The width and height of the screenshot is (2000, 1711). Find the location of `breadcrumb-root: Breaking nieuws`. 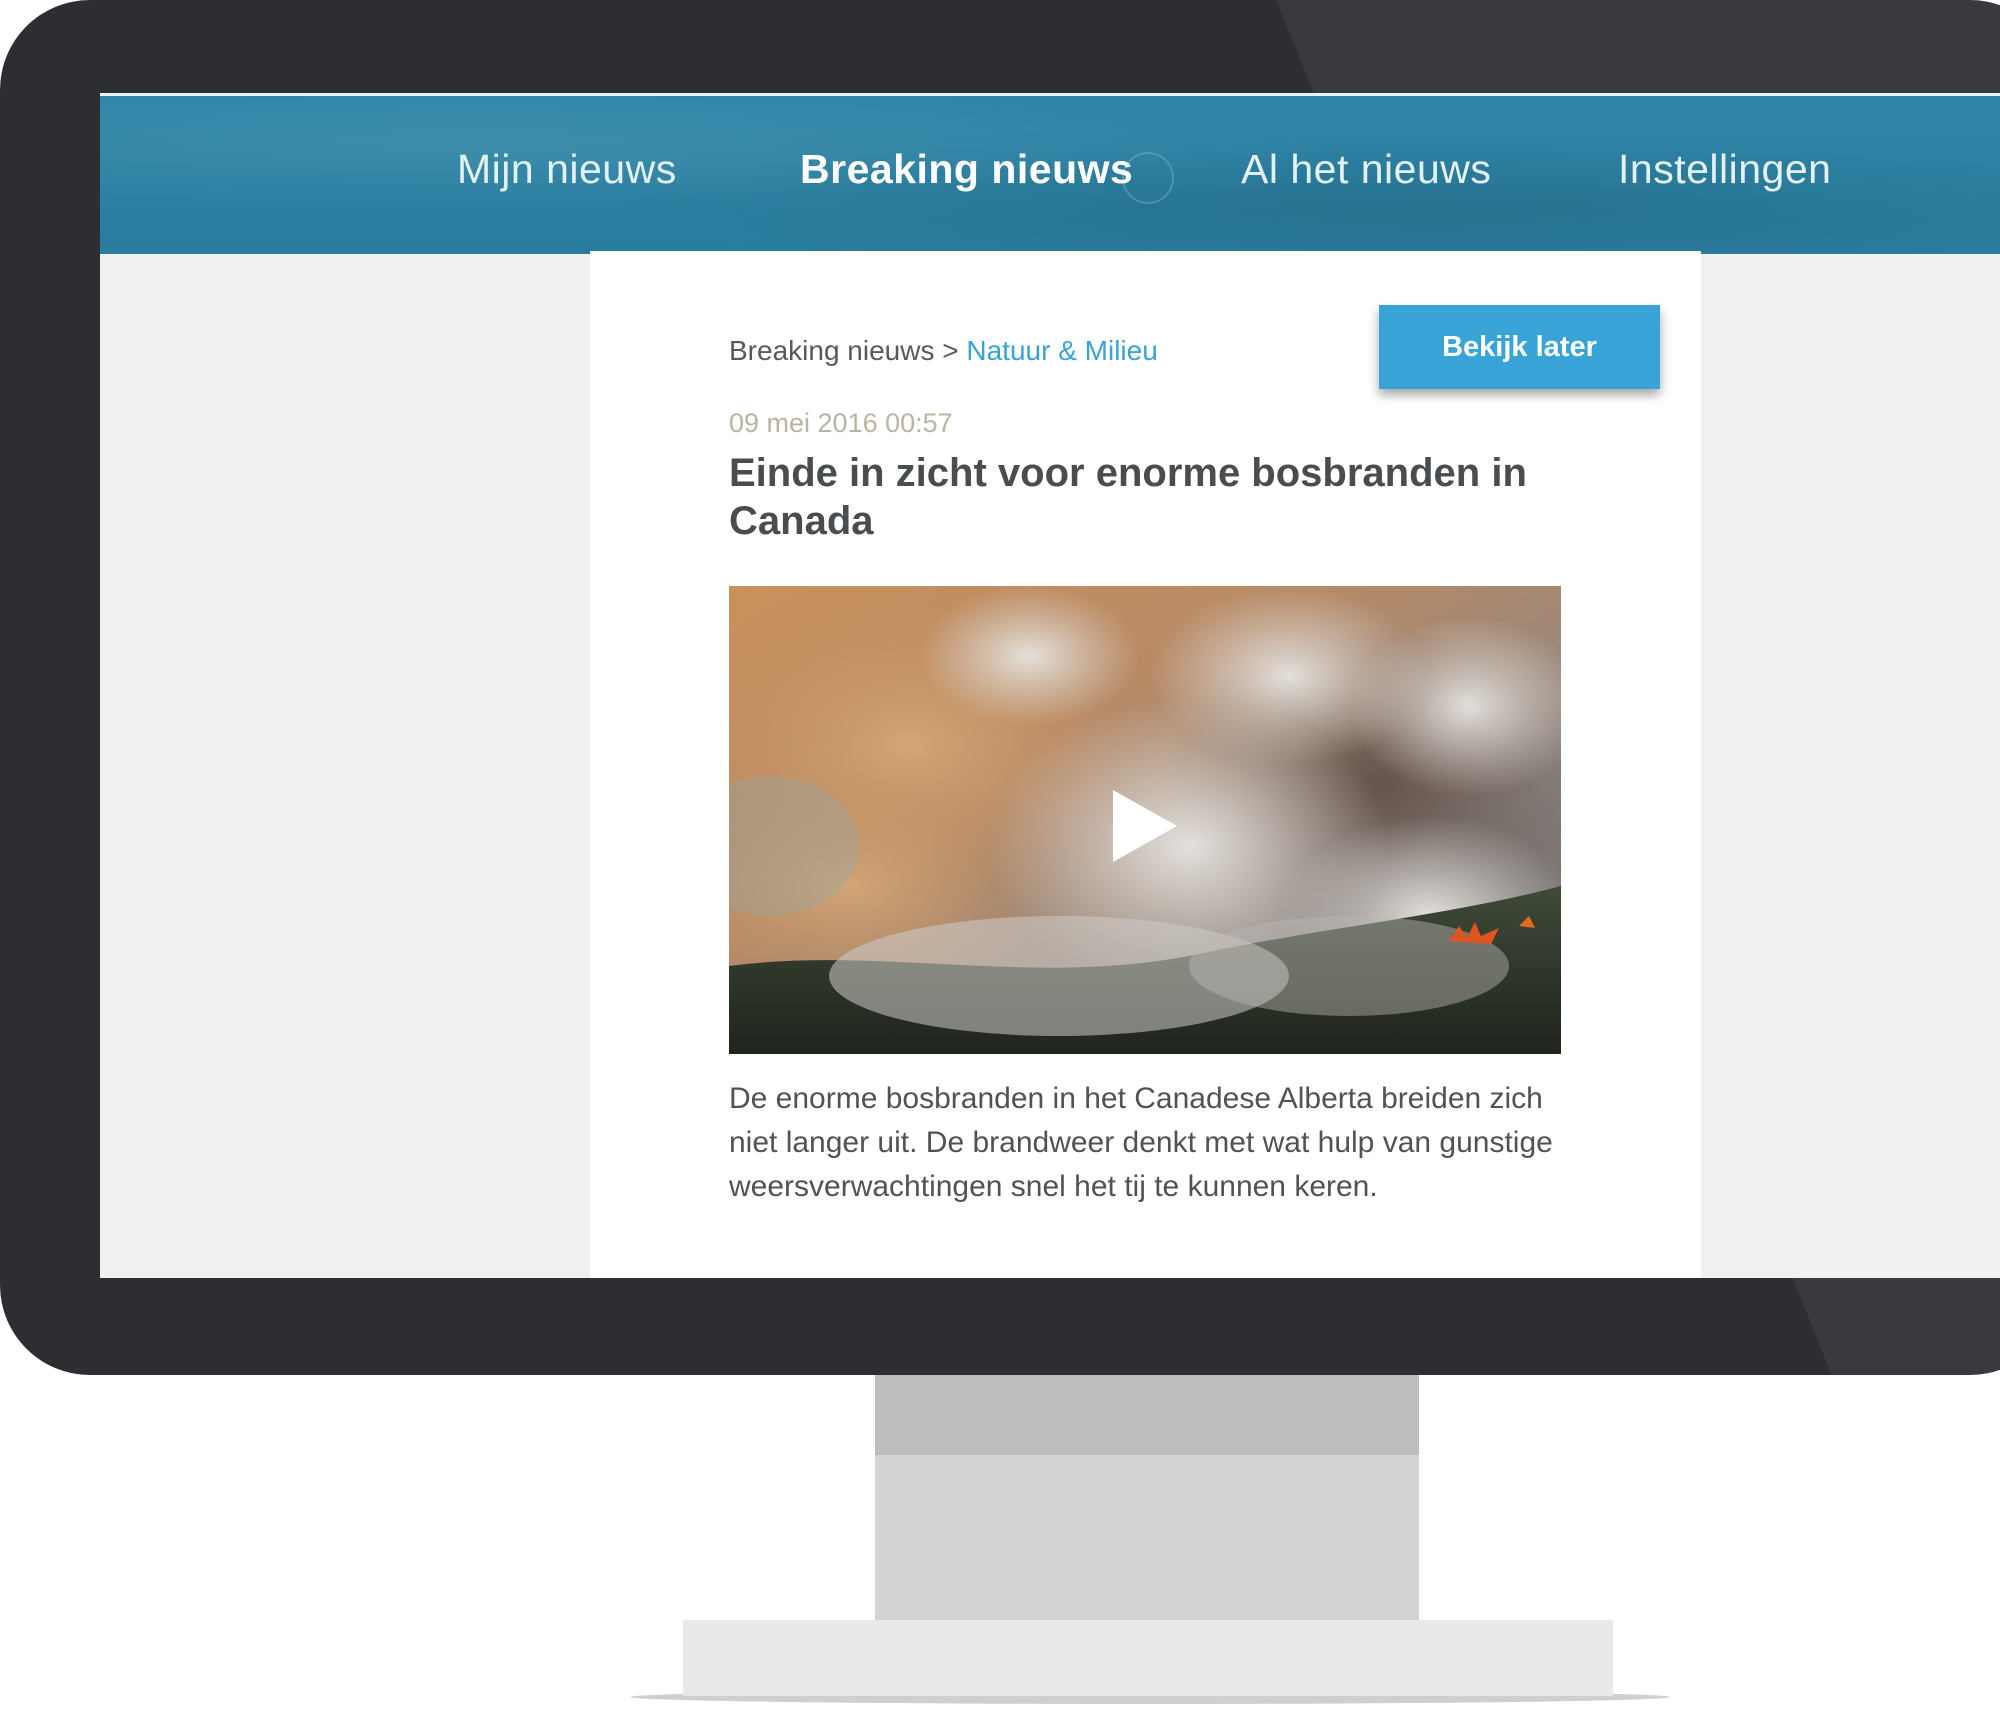

breadcrumb-root: Breaking nieuws is located at coordinates (831, 350).